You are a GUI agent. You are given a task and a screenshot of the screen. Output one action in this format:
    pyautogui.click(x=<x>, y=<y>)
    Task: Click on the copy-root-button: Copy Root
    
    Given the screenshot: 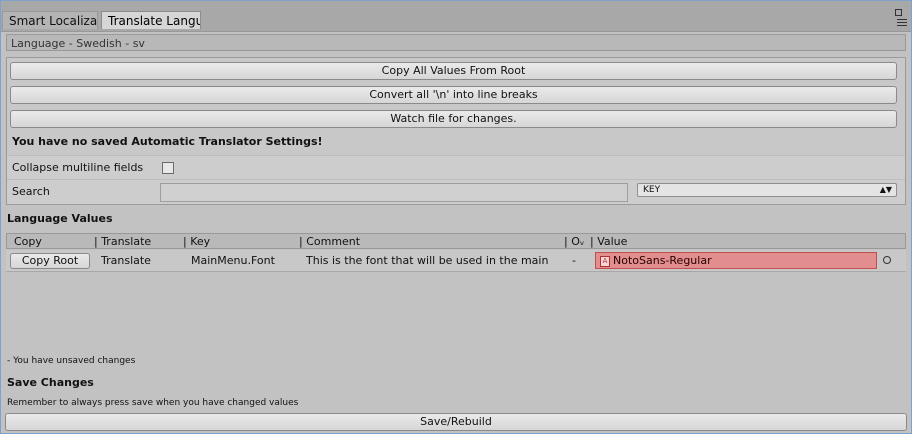 What is the action you would take?
    pyautogui.click(x=50, y=261)
    